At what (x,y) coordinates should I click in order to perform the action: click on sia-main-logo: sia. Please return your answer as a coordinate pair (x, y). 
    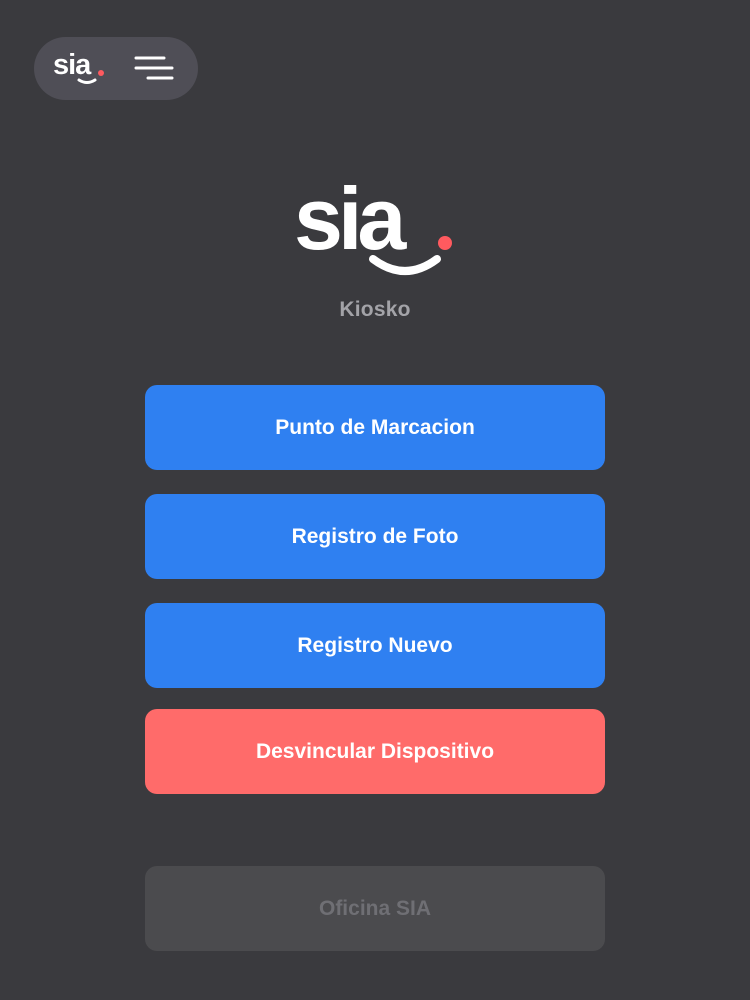
    Looking at the image, I should click on (373, 230).